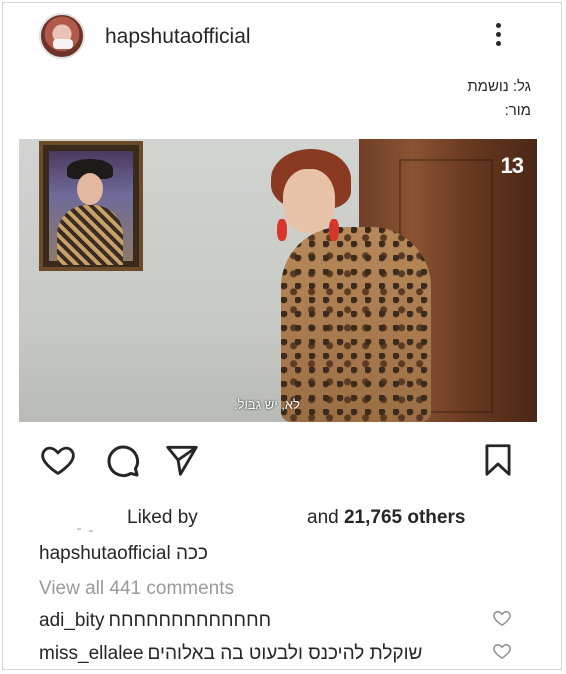 This screenshot has height=674, width=566. Describe the element at coordinates (182, 460) in the screenshot. I see `paper-plane-icon` at that location.